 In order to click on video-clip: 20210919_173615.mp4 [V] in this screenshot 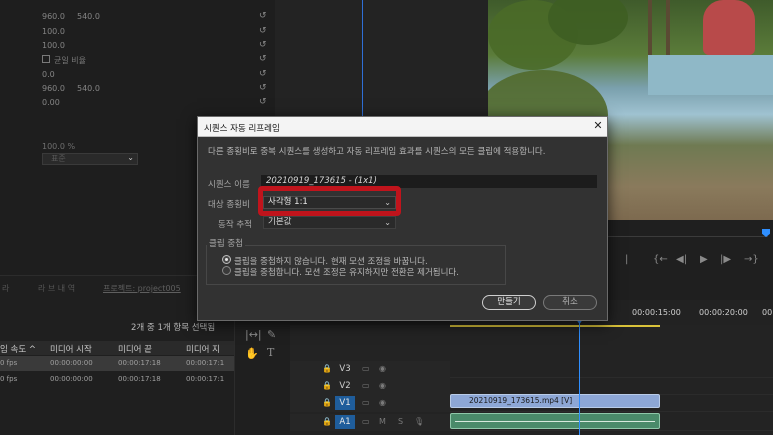, I will do `click(555, 401)`.